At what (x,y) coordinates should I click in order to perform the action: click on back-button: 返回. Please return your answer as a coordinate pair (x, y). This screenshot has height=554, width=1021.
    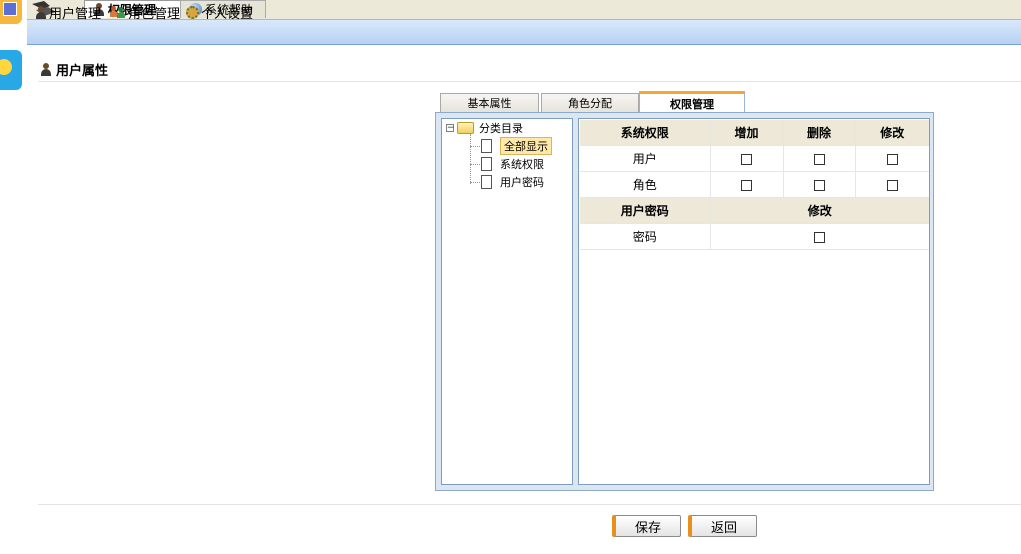
    Looking at the image, I should click on (722, 526).